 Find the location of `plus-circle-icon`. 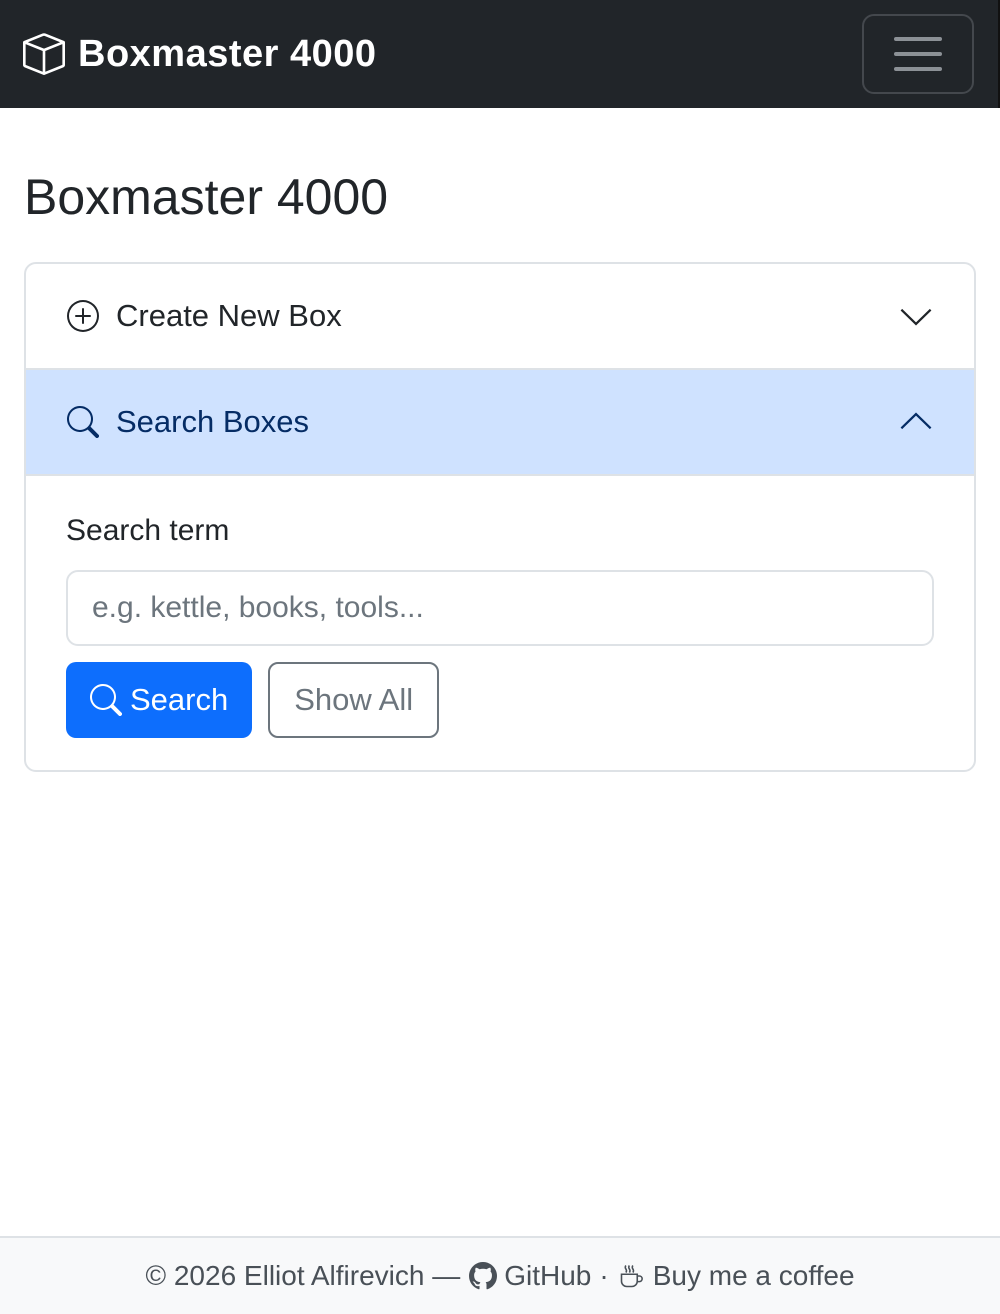

plus-circle-icon is located at coordinates (83, 316).